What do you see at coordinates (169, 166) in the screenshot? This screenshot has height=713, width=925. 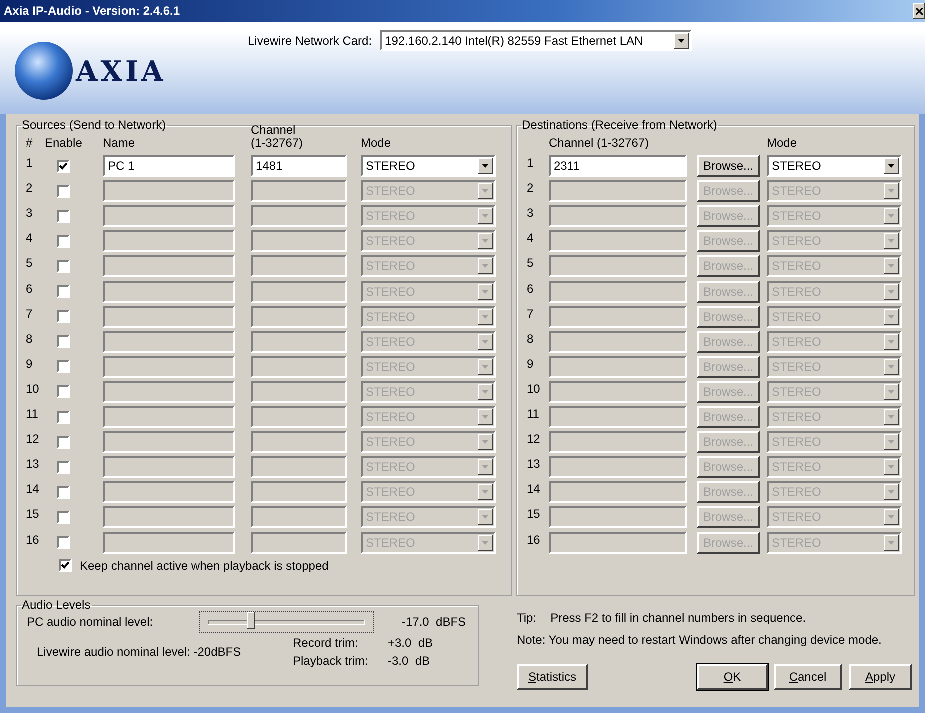 I see `name-field: PC 1` at bounding box center [169, 166].